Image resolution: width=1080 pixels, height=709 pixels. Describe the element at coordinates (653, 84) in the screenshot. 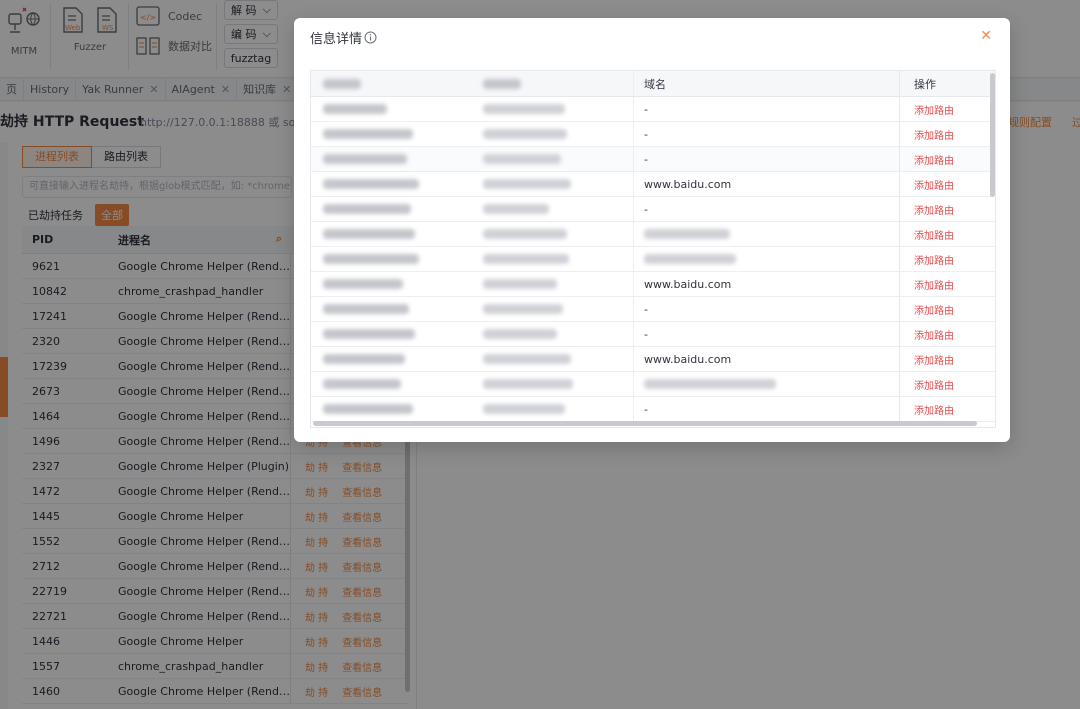

I see `info-table-header: 域名 操作` at that location.